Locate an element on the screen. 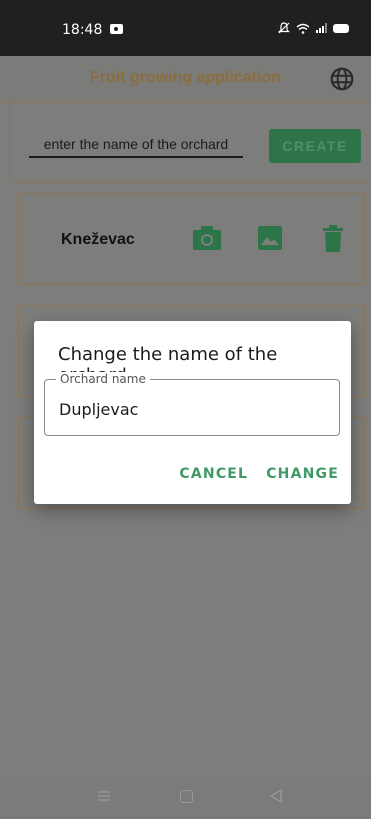 This screenshot has height=819, width=371. globe-icon is located at coordinates (342, 79).